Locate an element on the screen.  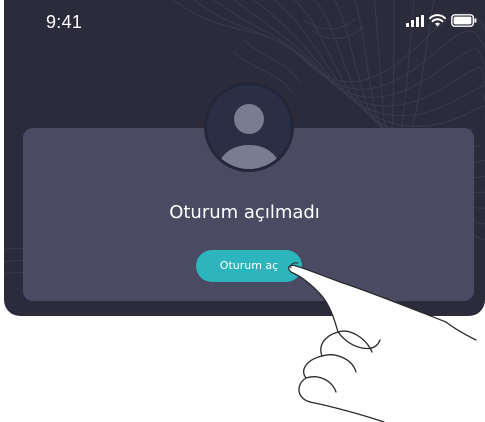
not-logged-in-title: Oturum açılmadı is located at coordinates (244, 212).